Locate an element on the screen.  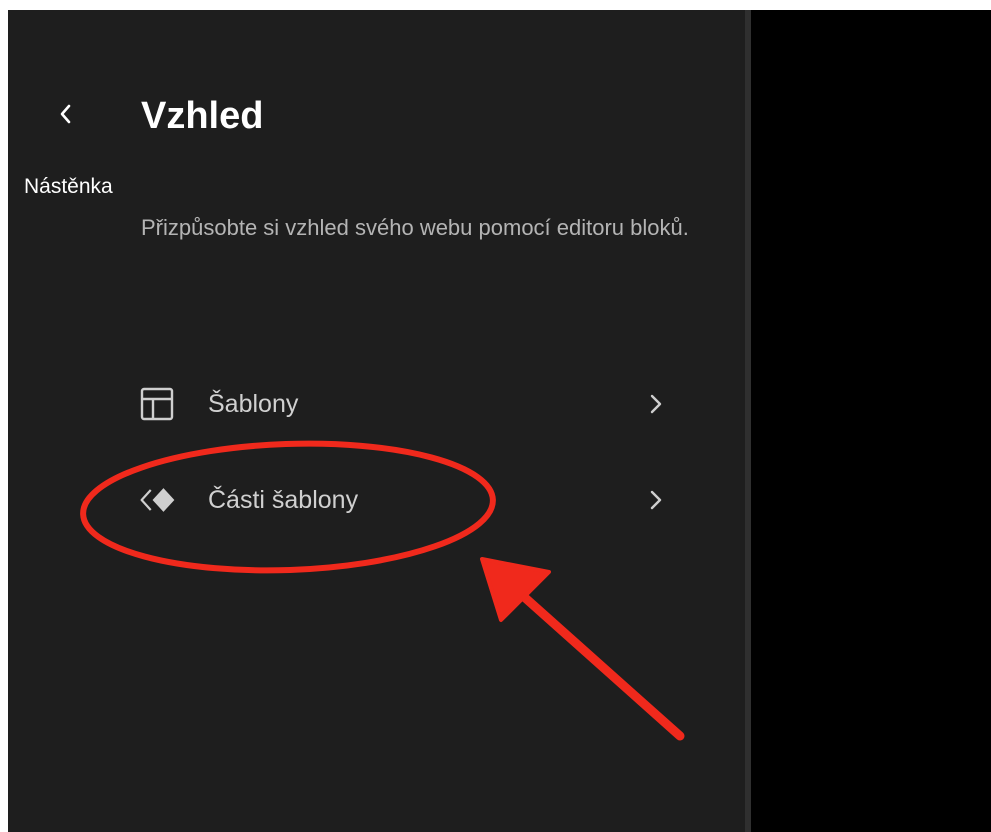
back-button is located at coordinates (66, 114).